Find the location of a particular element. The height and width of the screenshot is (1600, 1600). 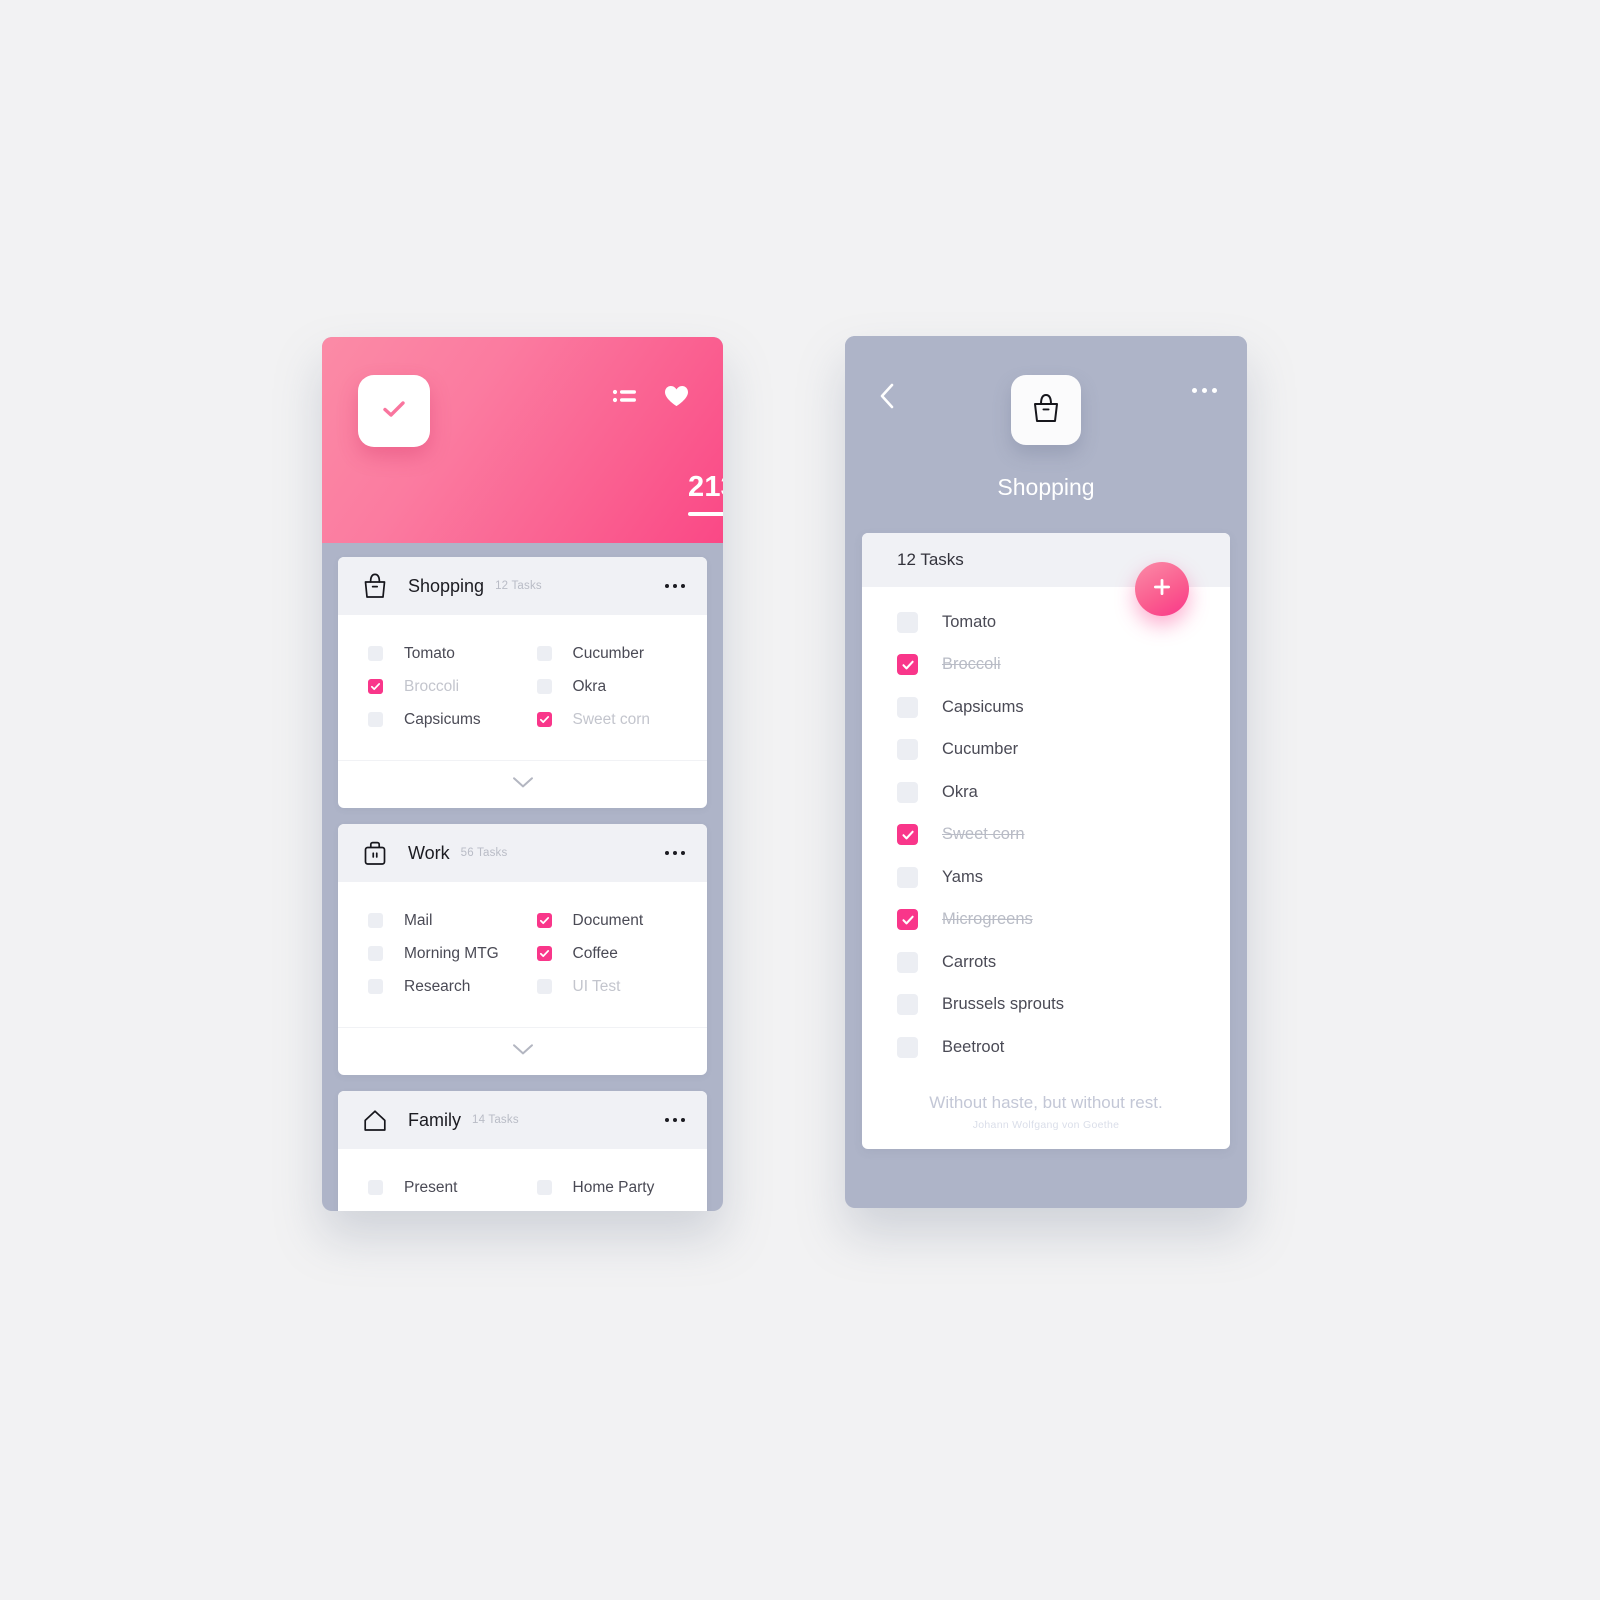

plus-icon is located at coordinates (1162, 589).